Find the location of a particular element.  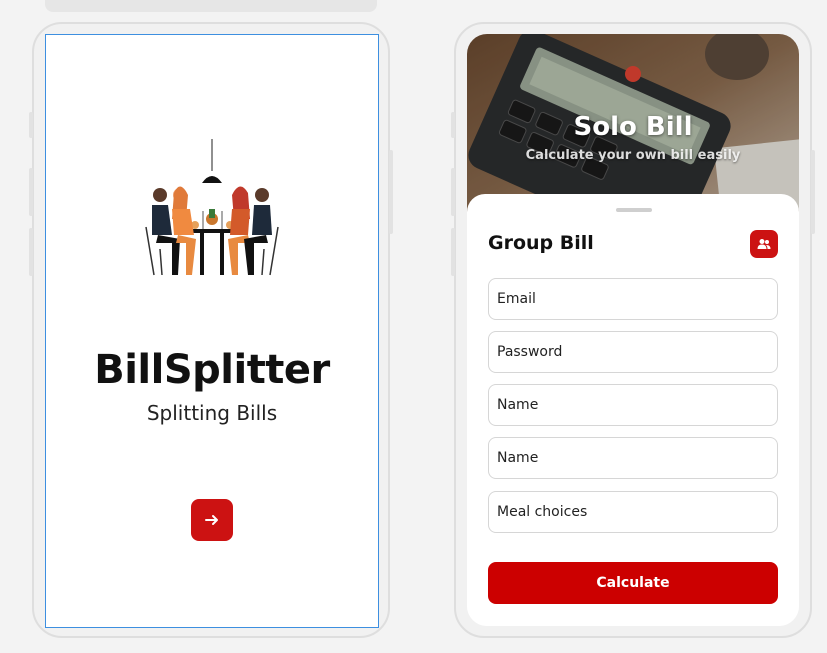

right-phone-volume-up-button is located at coordinates (453, 192).